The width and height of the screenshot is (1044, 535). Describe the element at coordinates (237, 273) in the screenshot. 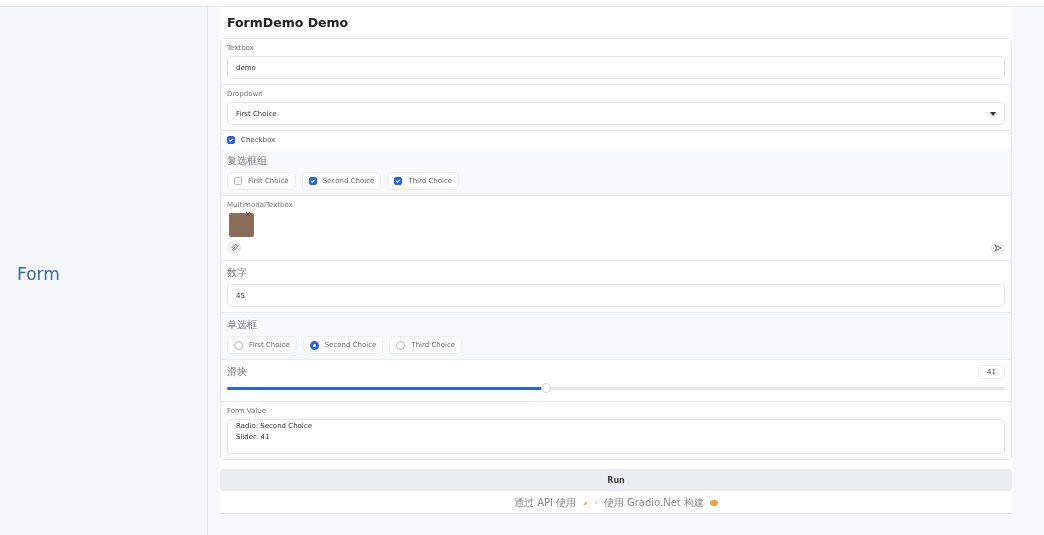

I see `field-label: 数字` at that location.